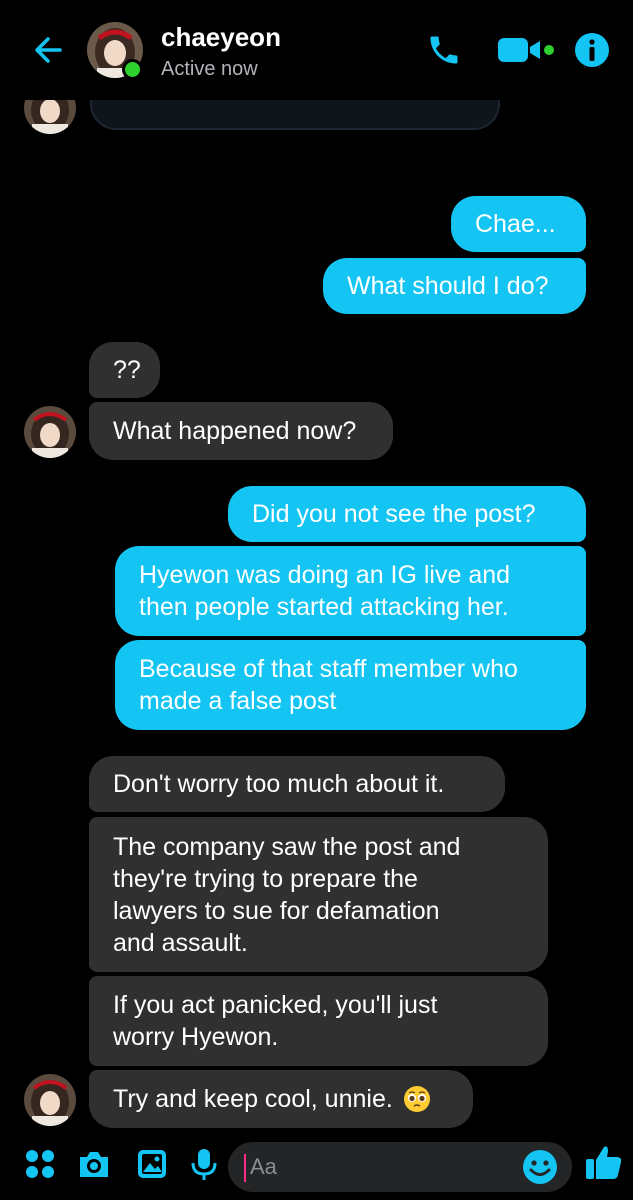 This screenshot has height=1200, width=633. I want to click on info-icon, so click(592, 50).